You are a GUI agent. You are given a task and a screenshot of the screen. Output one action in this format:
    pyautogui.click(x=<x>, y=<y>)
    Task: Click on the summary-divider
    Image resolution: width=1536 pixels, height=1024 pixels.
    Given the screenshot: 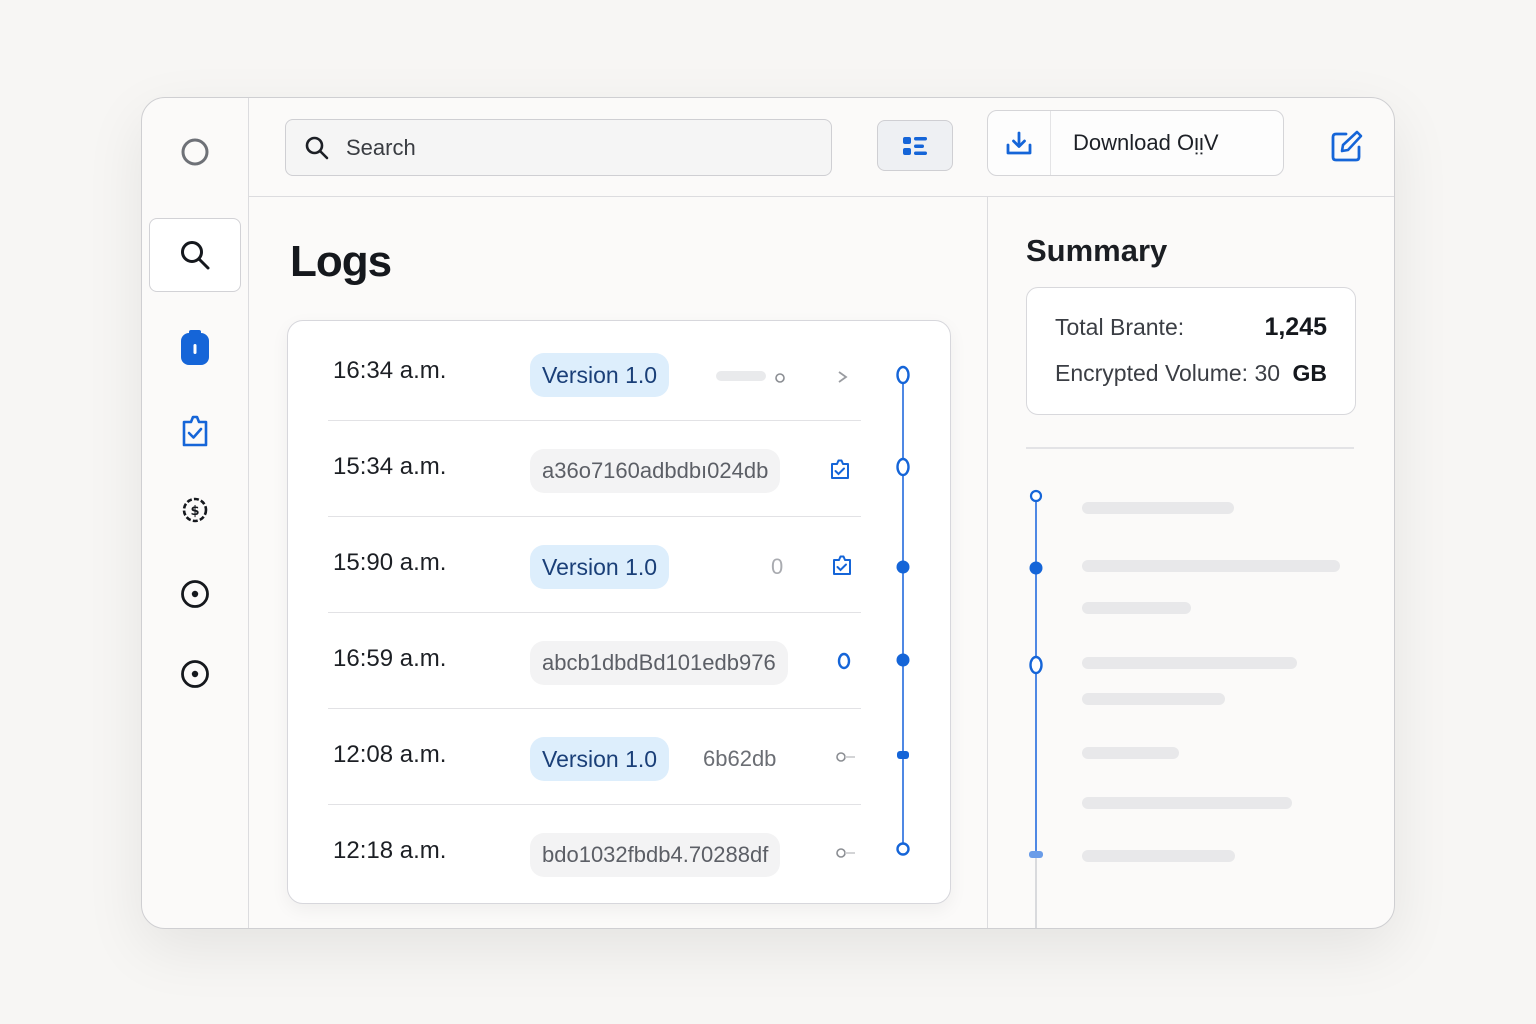 What is the action you would take?
    pyautogui.click(x=1190, y=448)
    